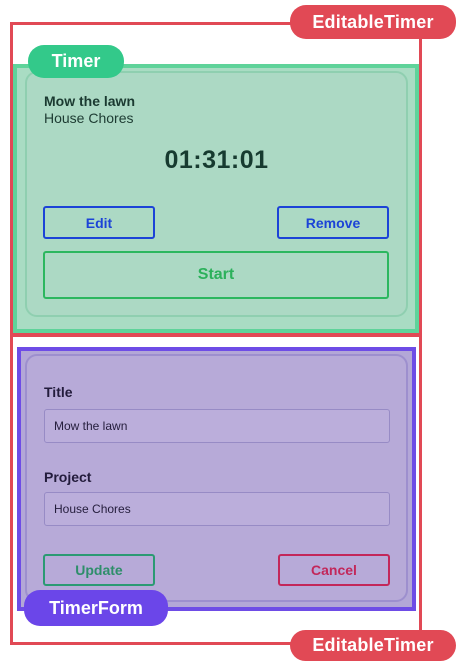 The width and height of the screenshot is (472, 661). Describe the element at coordinates (58, 392) in the screenshot. I see `title-field-label: Title` at that location.